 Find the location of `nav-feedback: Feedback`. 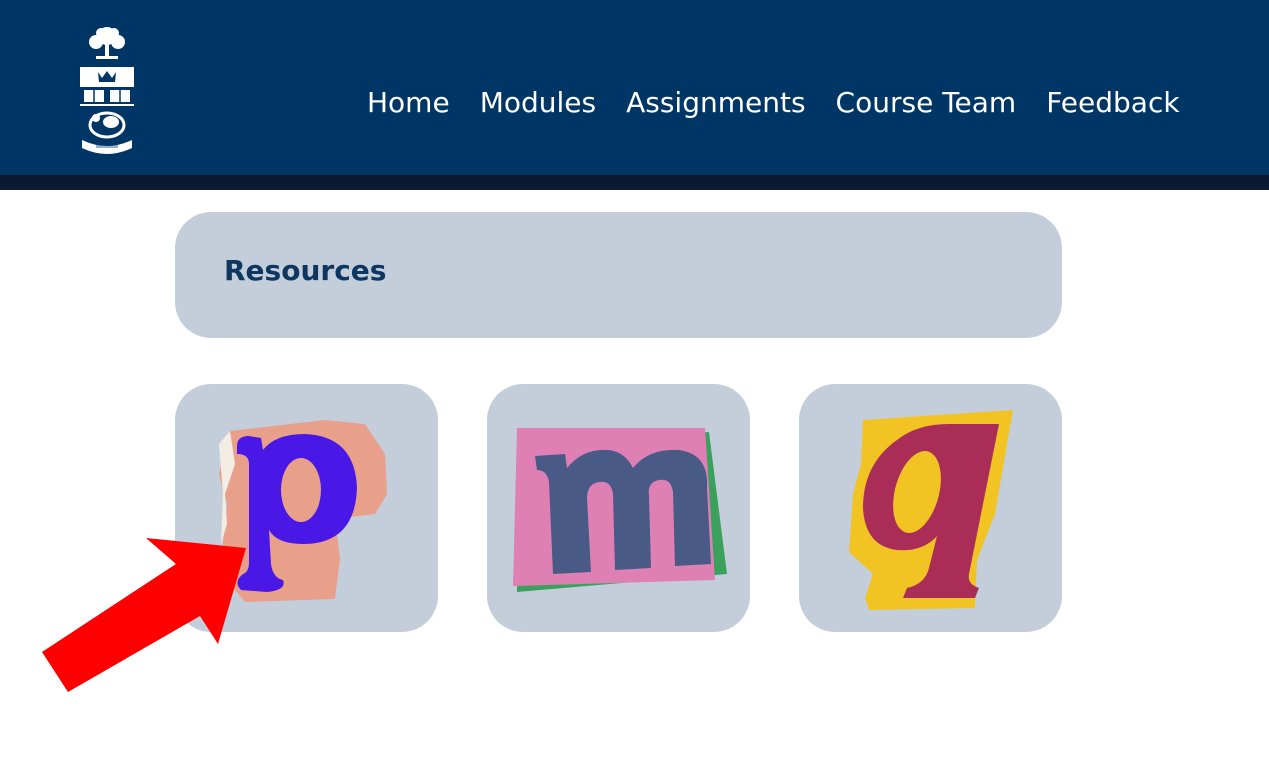

nav-feedback: Feedback is located at coordinates (1112, 102).